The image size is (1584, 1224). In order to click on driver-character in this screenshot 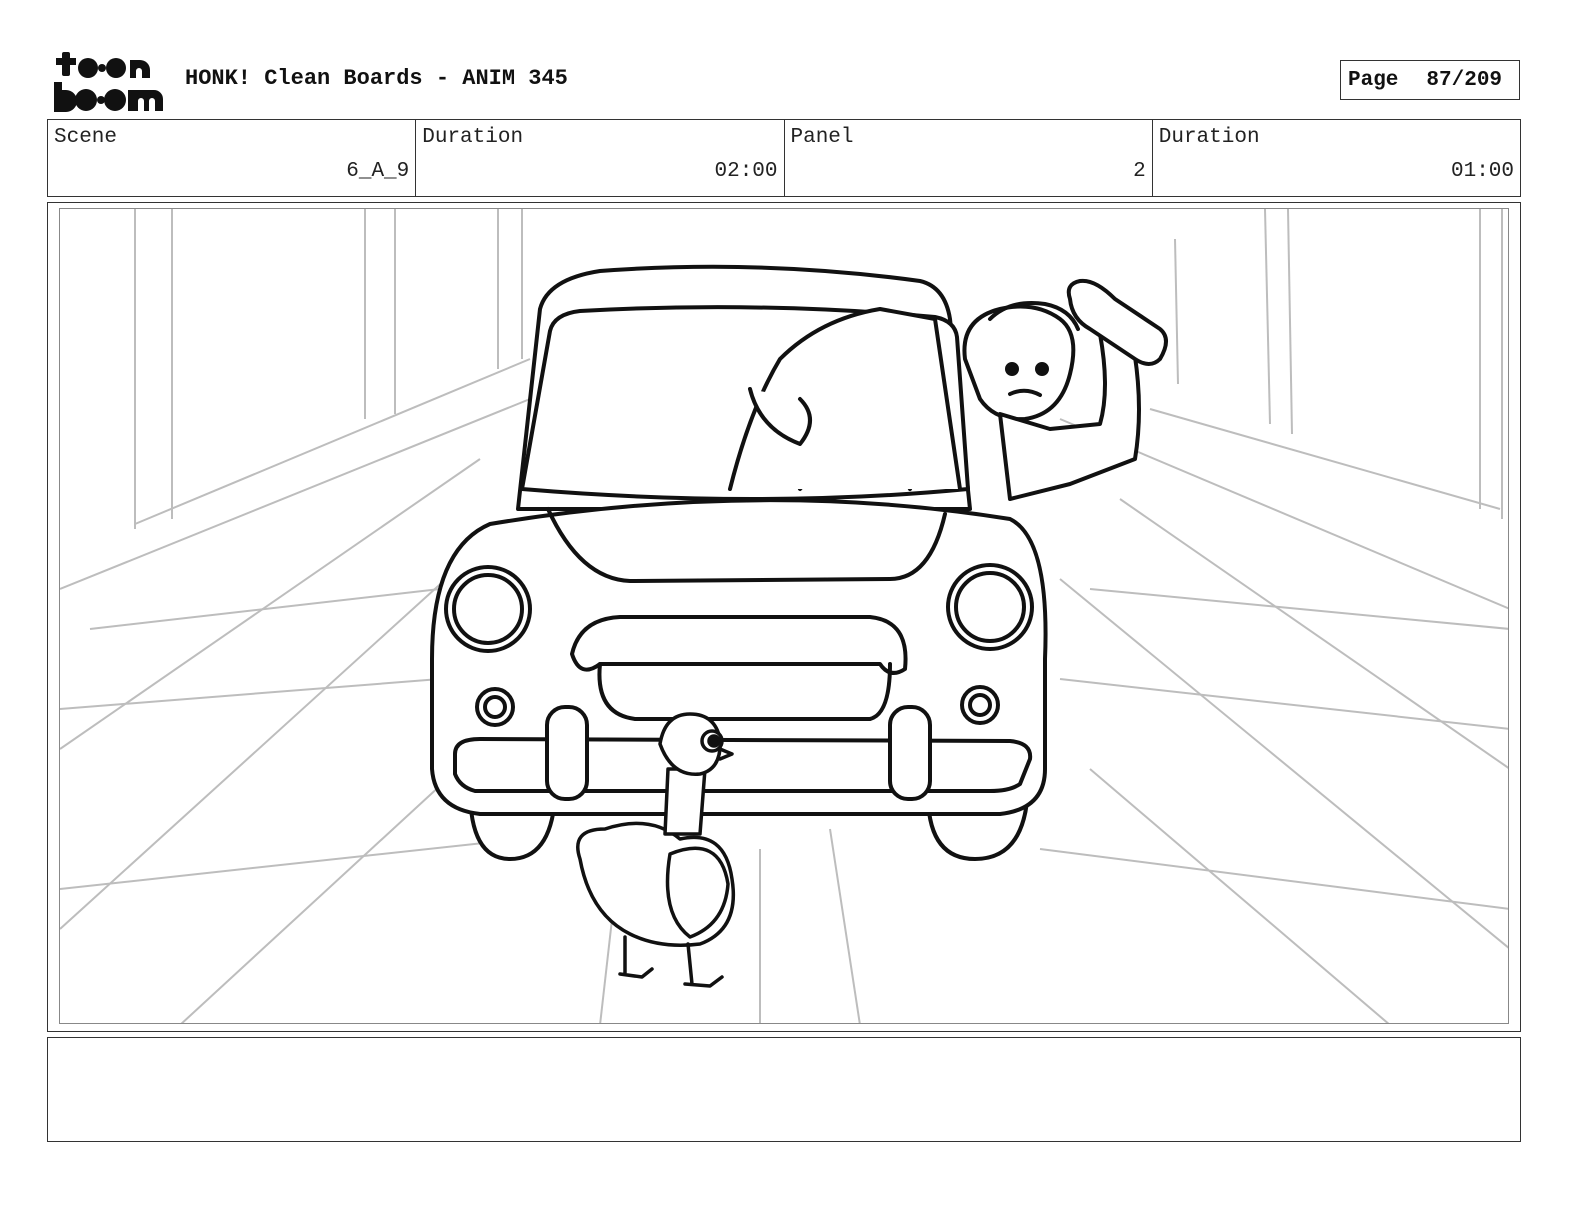, I will do `click(1065, 389)`.